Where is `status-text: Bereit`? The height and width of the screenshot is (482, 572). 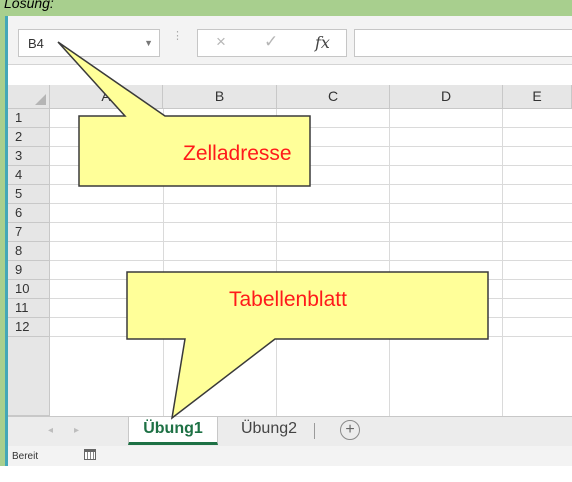
status-text: Bereit is located at coordinates (25, 456).